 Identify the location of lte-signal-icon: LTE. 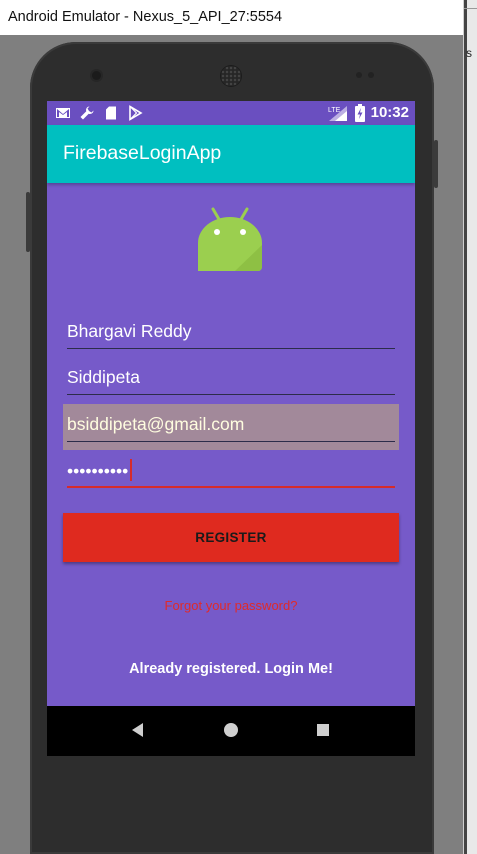
(337, 113).